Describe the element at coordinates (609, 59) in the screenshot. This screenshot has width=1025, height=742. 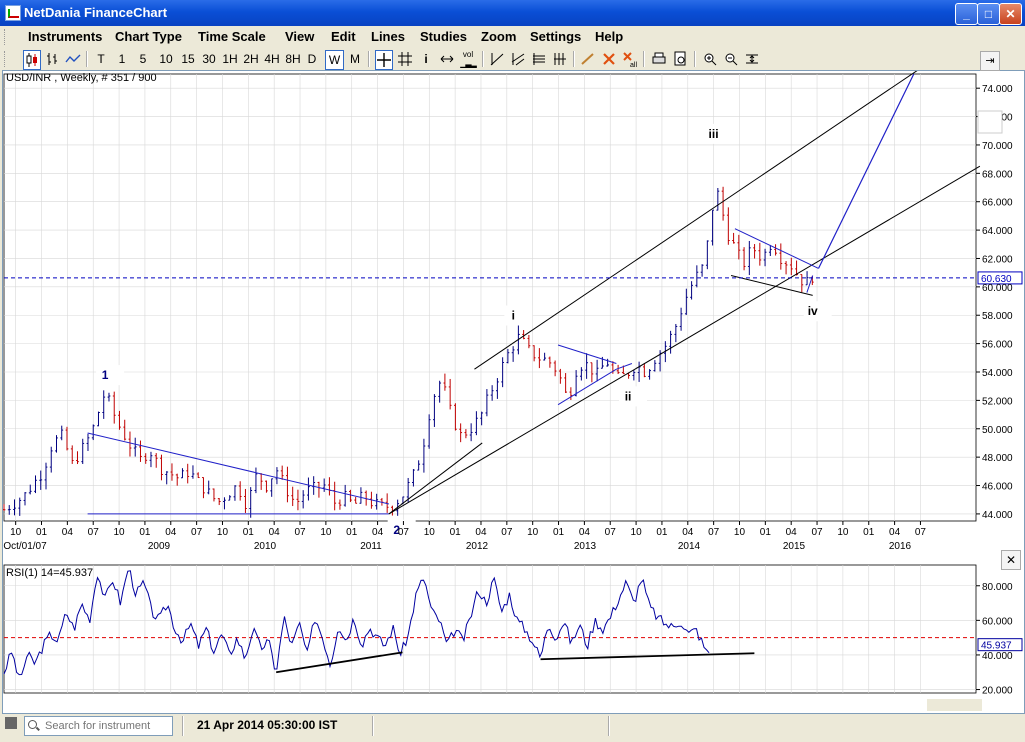
I see `delete-icon` at that location.